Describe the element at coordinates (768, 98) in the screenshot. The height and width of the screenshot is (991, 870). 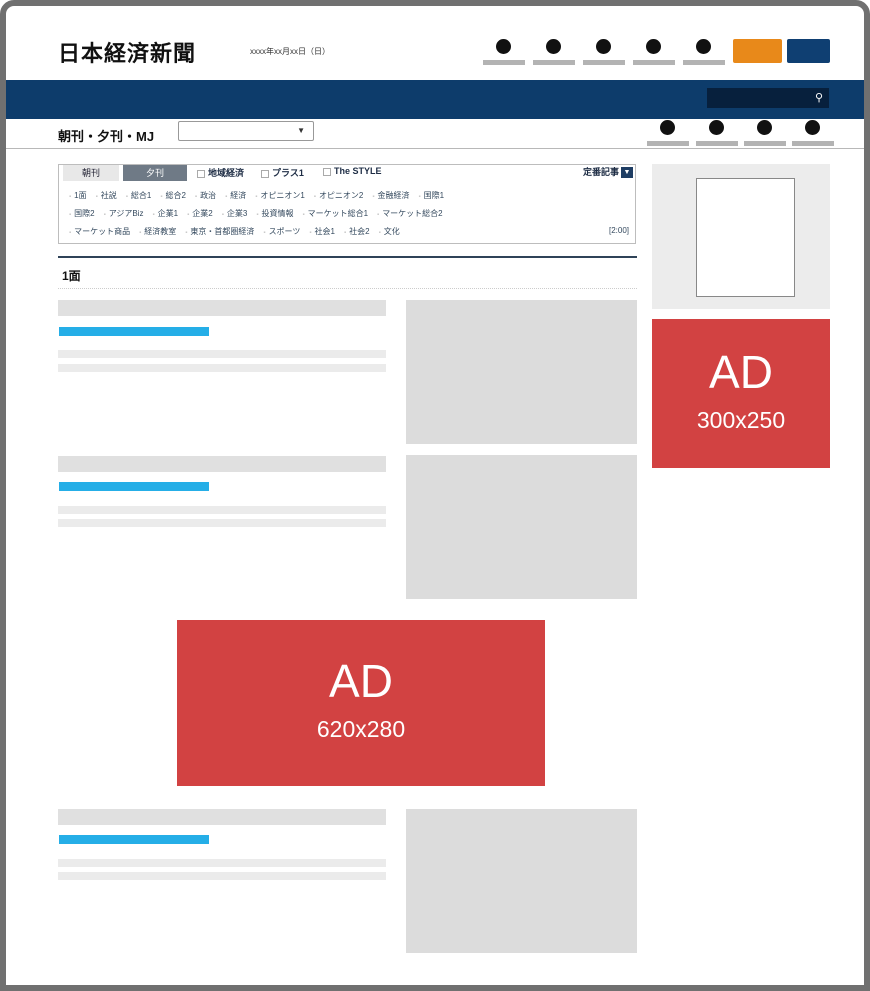
I see `search-input: ⚲` at that location.